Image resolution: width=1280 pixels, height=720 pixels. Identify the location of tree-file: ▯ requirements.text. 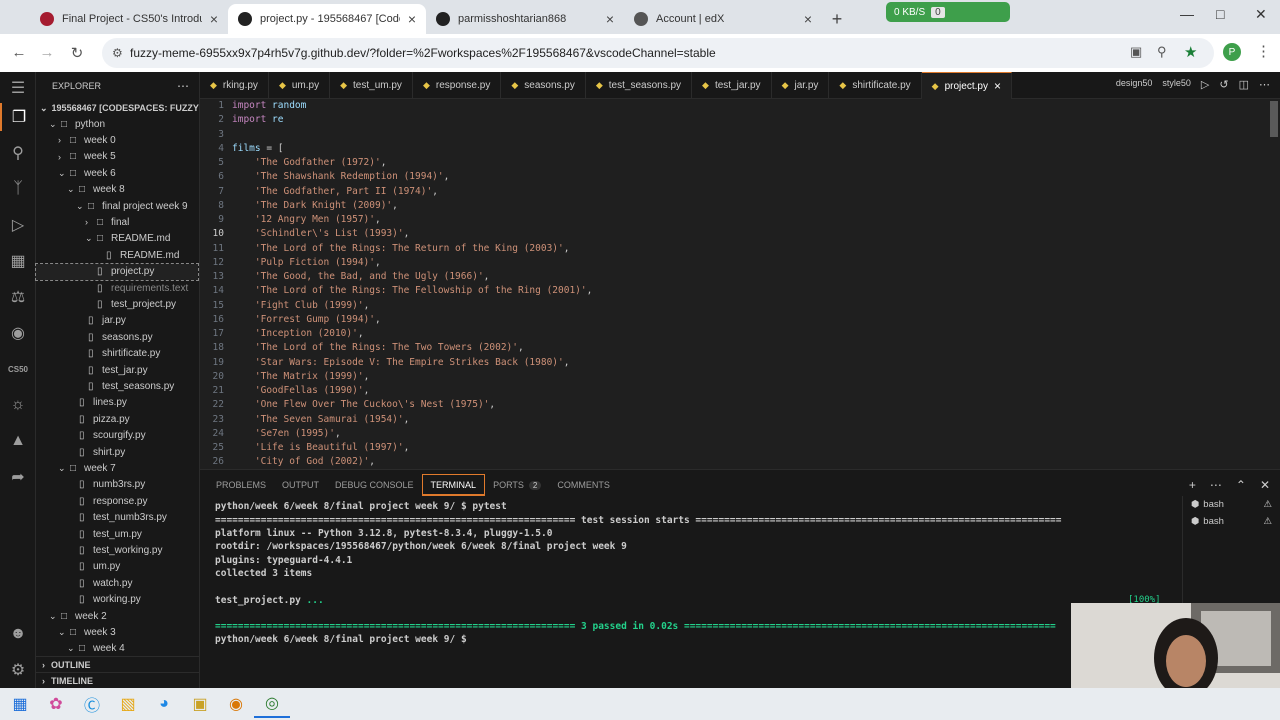
(117, 288).